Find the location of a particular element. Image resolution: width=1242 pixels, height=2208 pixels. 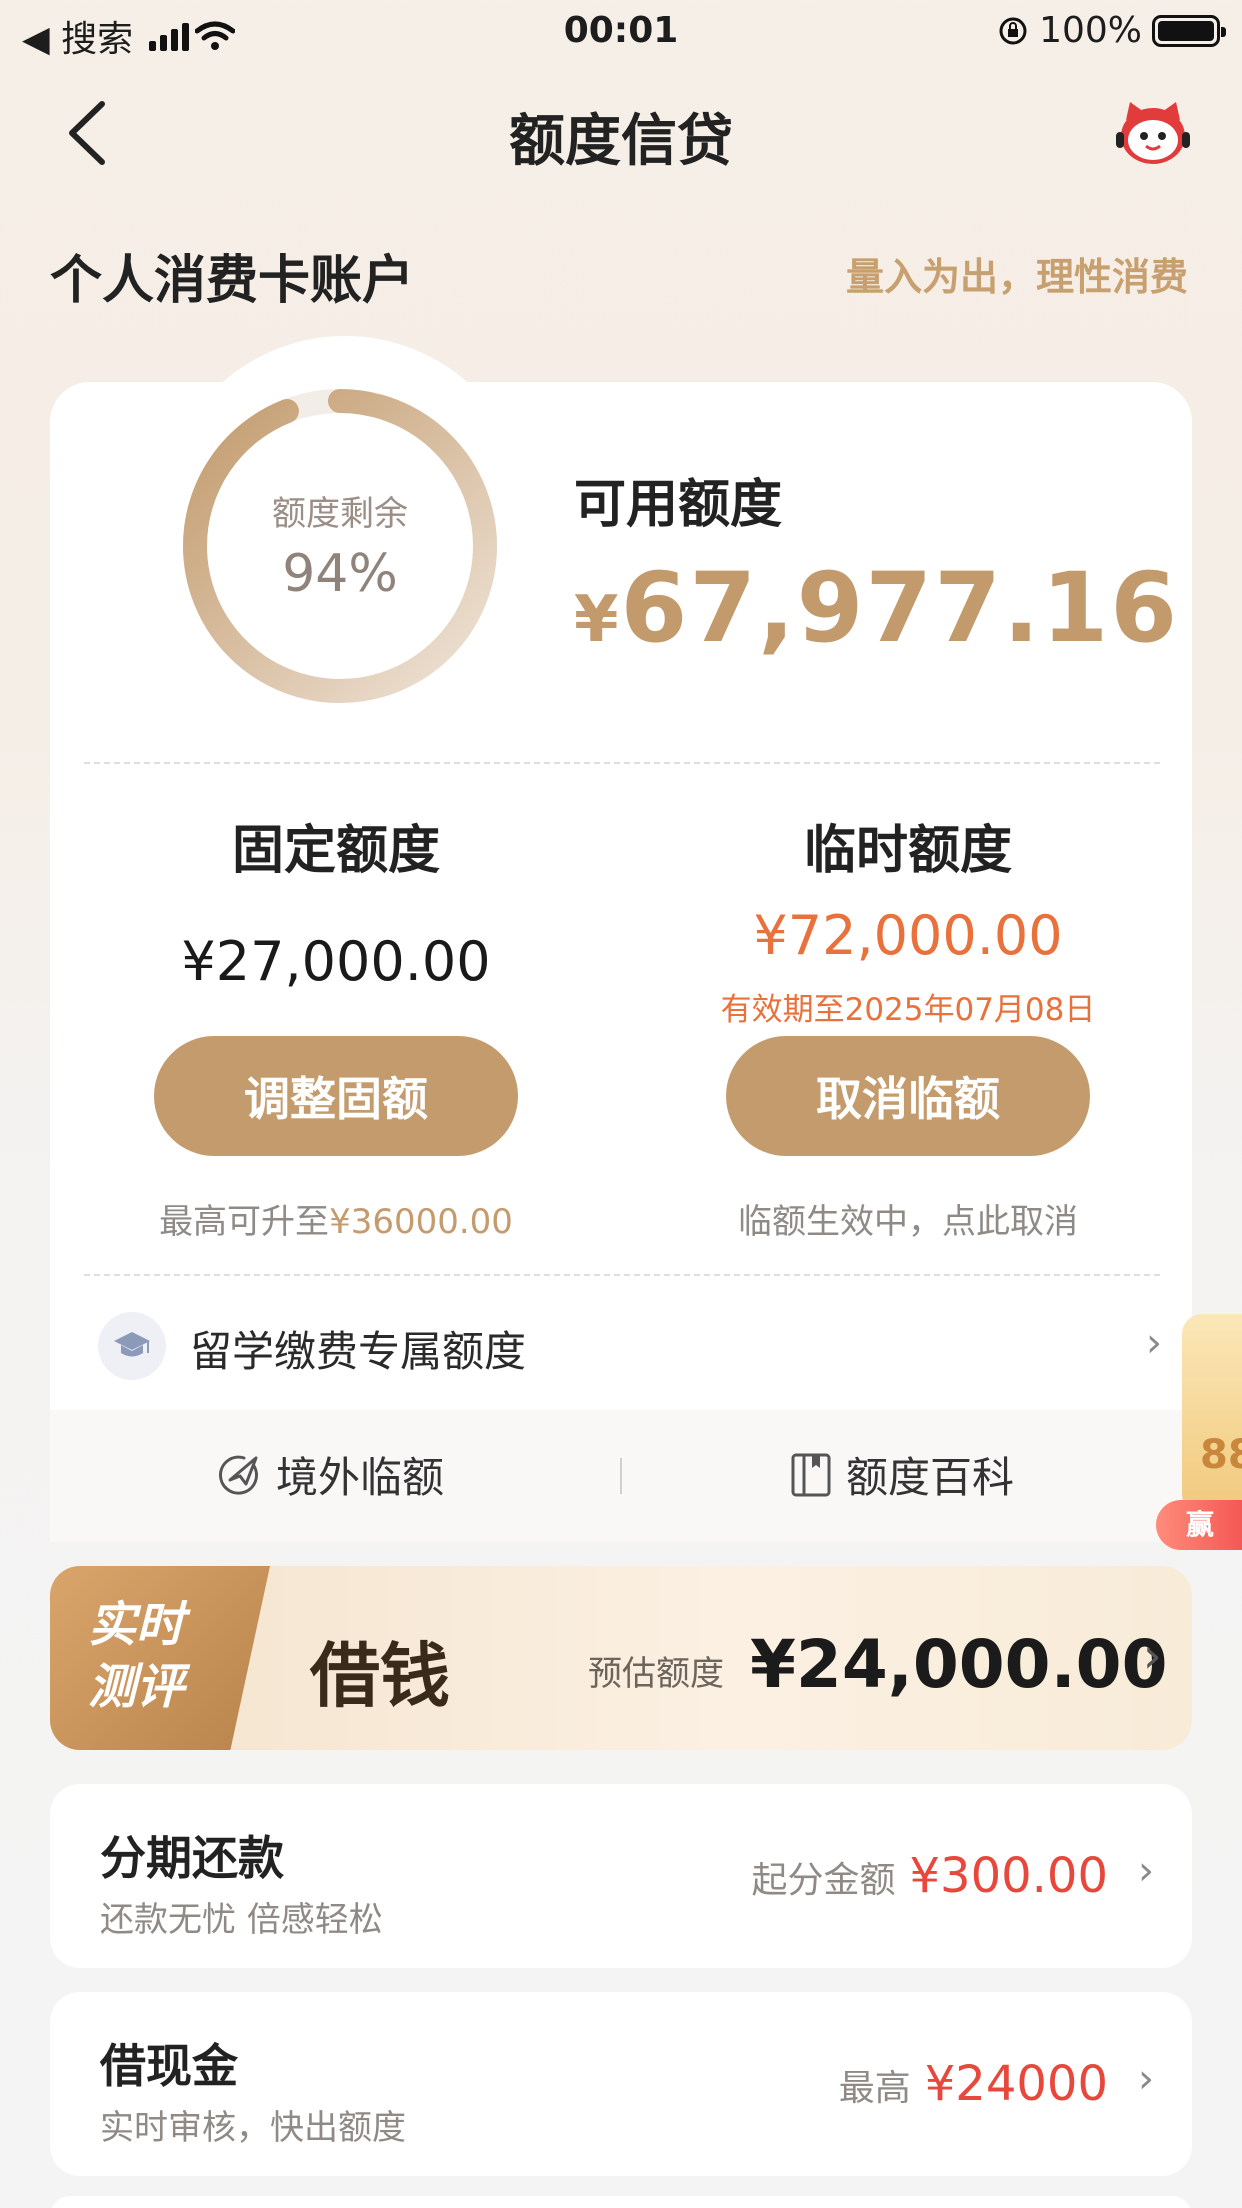

installment-min-label: 起分金额 is located at coordinates (823, 1880).